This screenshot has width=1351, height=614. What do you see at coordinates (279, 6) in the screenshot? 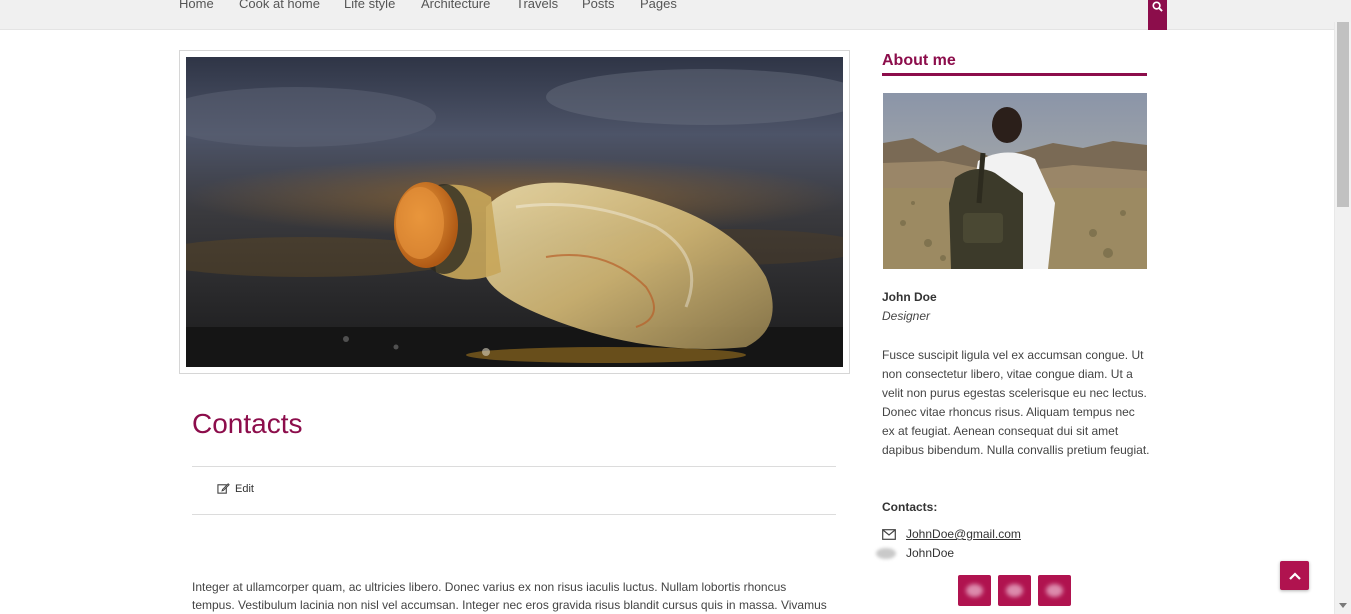
I see `nav-item-cook-at-home: Cook at home` at bounding box center [279, 6].